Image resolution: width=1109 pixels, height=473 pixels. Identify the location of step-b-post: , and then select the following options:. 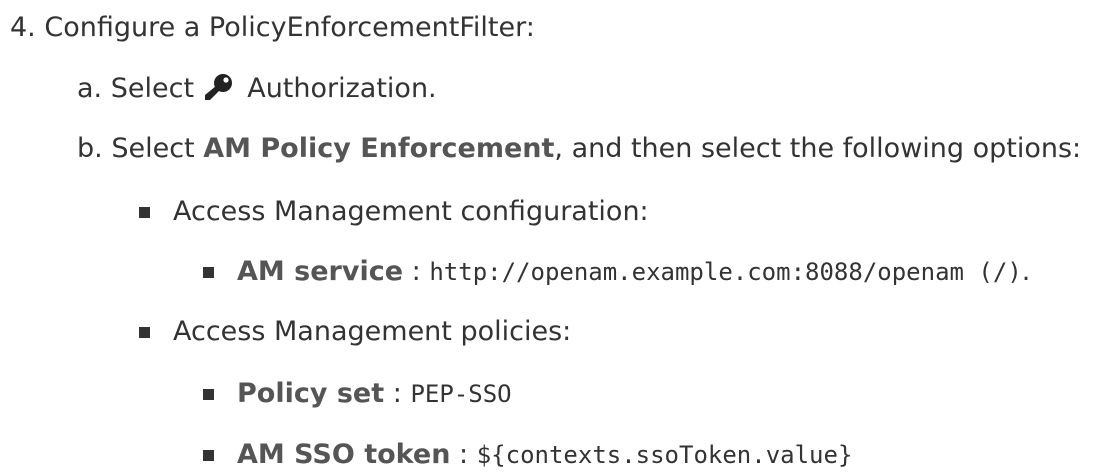
(818, 148).